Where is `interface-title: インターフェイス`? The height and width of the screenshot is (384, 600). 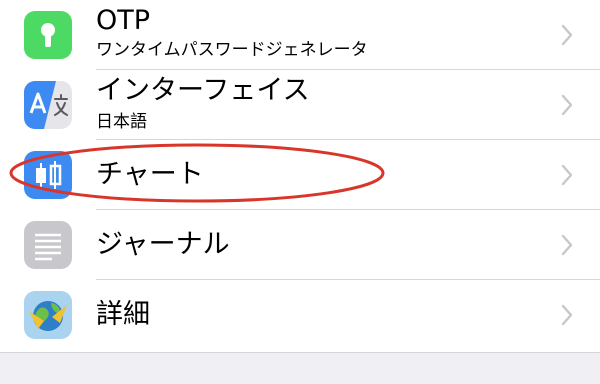 interface-title: インターフェイス is located at coordinates (203, 90).